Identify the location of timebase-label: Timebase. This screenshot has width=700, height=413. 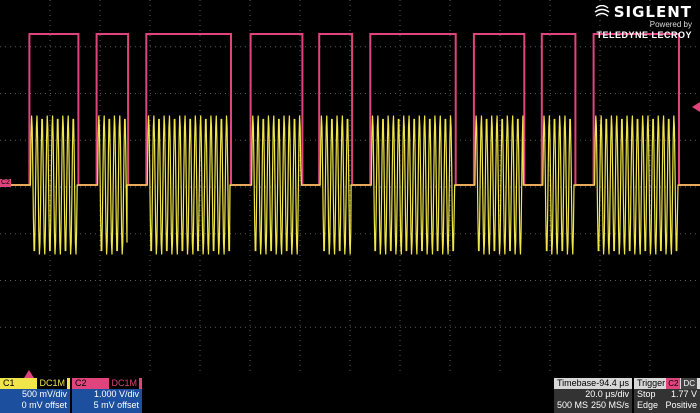
(577, 383).